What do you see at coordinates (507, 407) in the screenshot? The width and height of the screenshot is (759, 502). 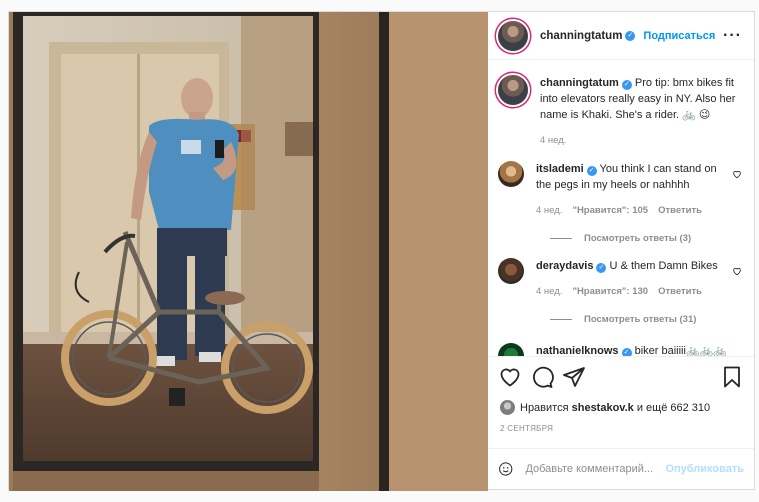 I see `liker-avatar` at bounding box center [507, 407].